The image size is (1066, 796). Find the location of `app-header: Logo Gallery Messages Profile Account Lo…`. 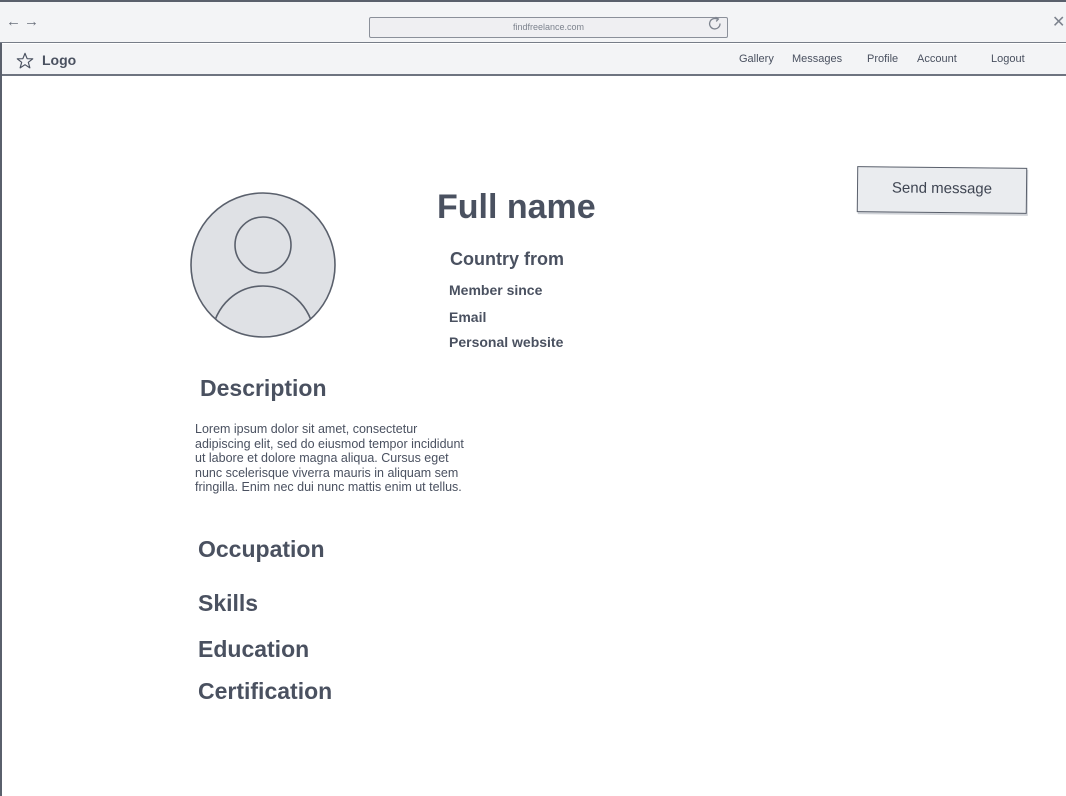

app-header: Logo Gallery Messages Profile Account Lo… is located at coordinates (534, 60).